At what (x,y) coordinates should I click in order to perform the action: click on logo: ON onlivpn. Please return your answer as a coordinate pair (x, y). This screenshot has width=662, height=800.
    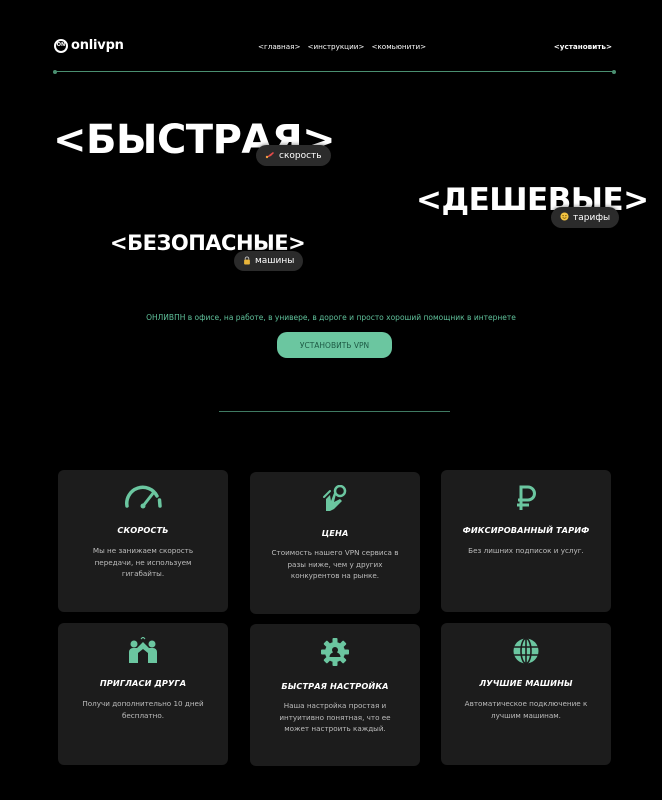
    Looking at the image, I should click on (89, 45).